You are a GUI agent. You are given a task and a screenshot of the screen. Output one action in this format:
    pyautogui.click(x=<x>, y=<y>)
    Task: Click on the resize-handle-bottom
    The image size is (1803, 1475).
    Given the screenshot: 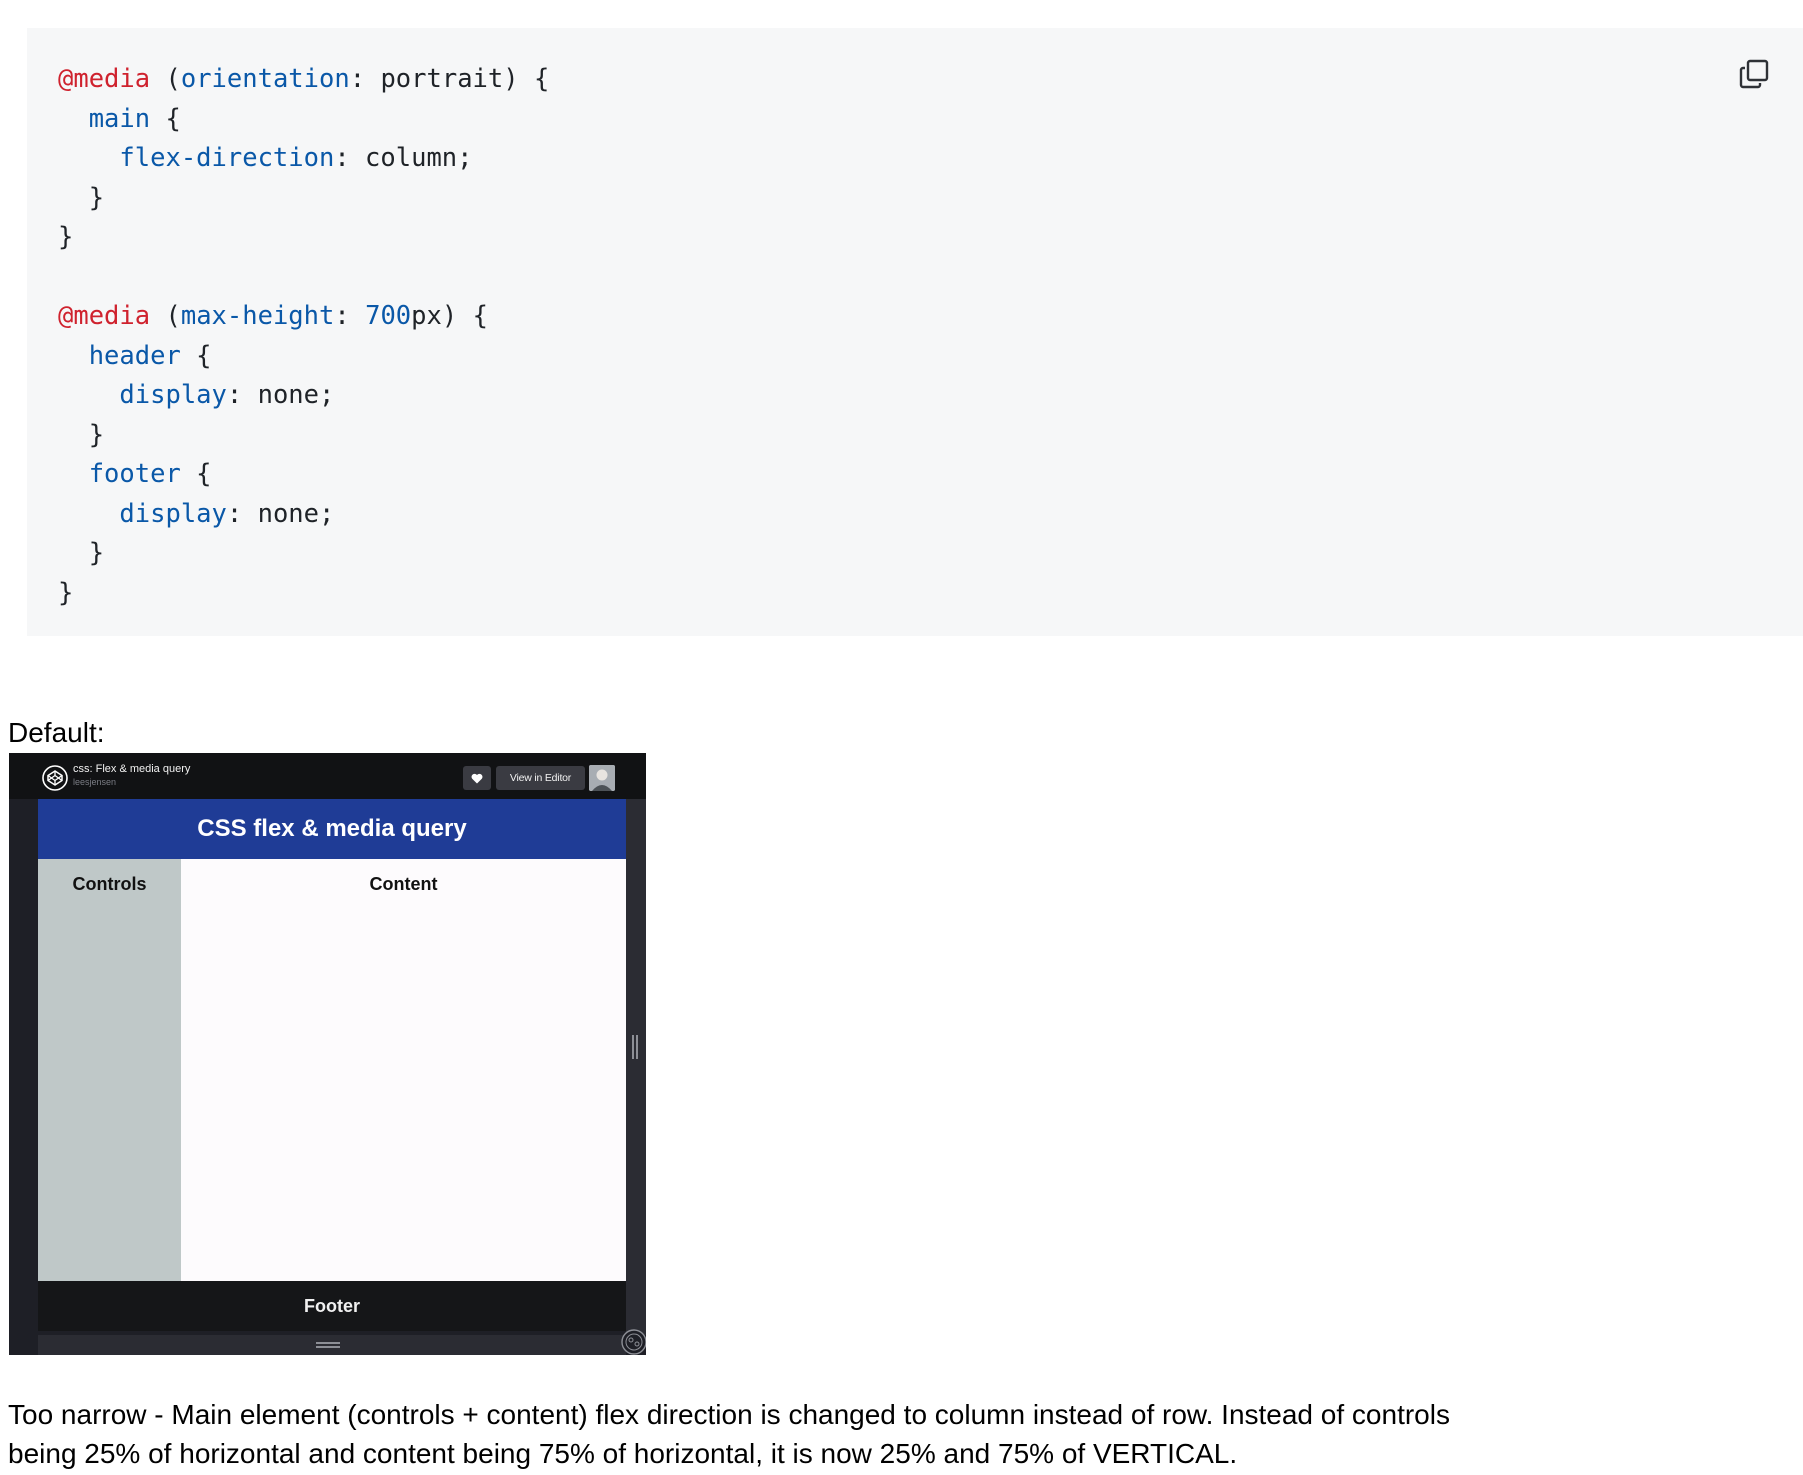 What is the action you would take?
    pyautogui.click(x=328, y=1345)
    